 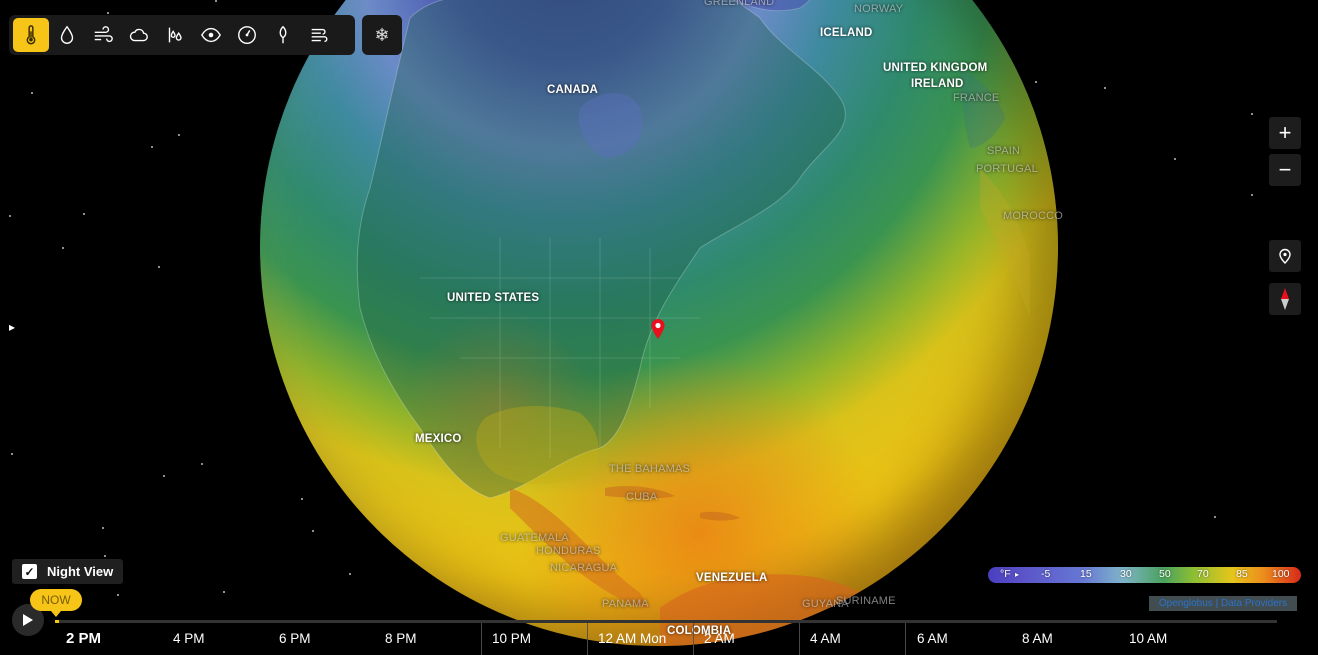 What do you see at coordinates (1007, 169) in the screenshot?
I see `map-label-portugal: PORTUGAL` at bounding box center [1007, 169].